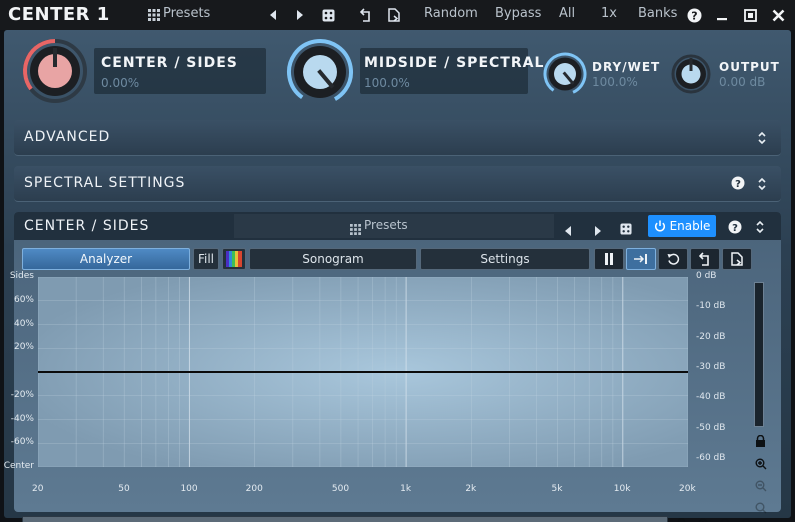 The image size is (795, 522). What do you see at coordinates (749, 67) in the screenshot?
I see `output-label: OUTPUT` at bounding box center [749, 67].